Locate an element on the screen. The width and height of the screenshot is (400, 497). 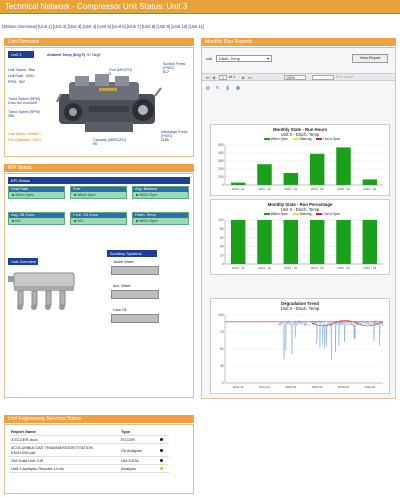
run-hours-ytick-label: 200 is located at coordinates (221, 169).